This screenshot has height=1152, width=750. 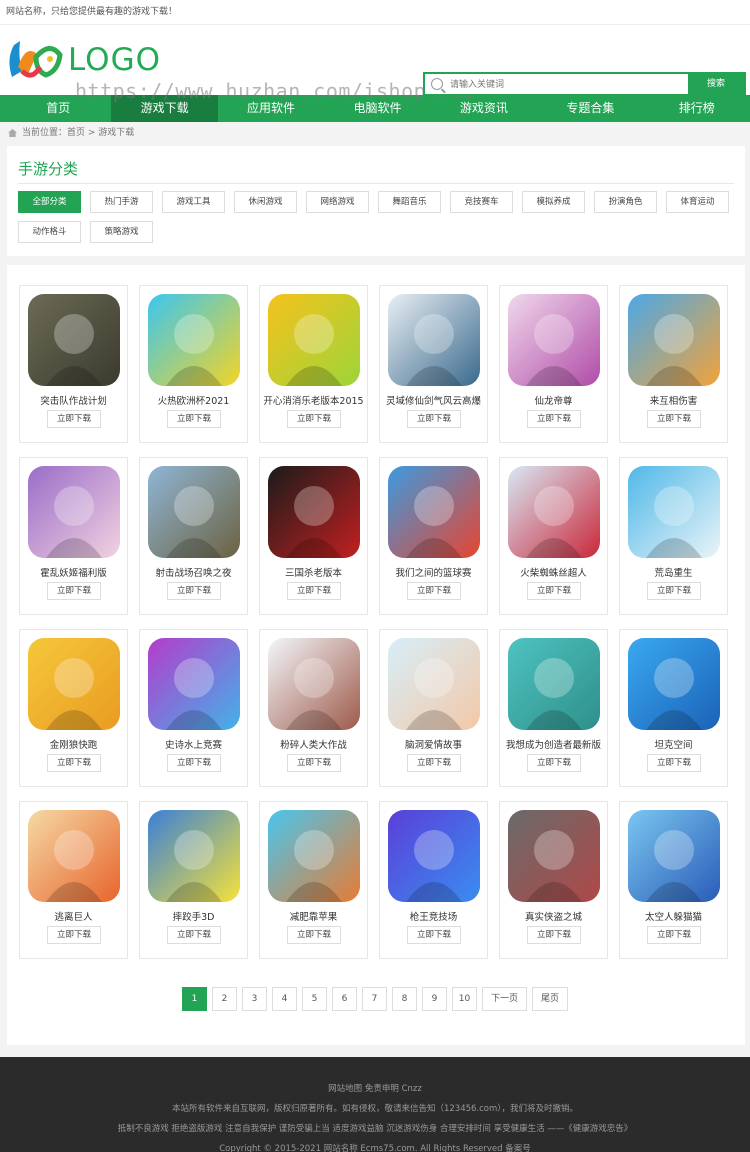 I want to click on category-tag: 休闲游戏, so click(x=265, y=202).